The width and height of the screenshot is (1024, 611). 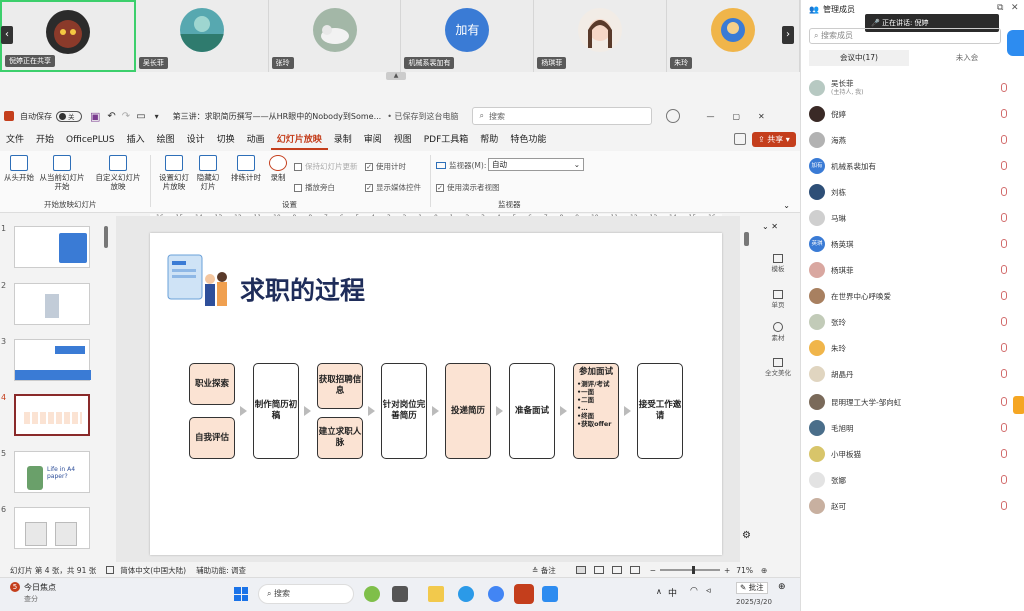 What do you see at coordinates (69, 116) in the screenshot?
I see `autosave-toggle: 关` at bounding box center [69, 116].